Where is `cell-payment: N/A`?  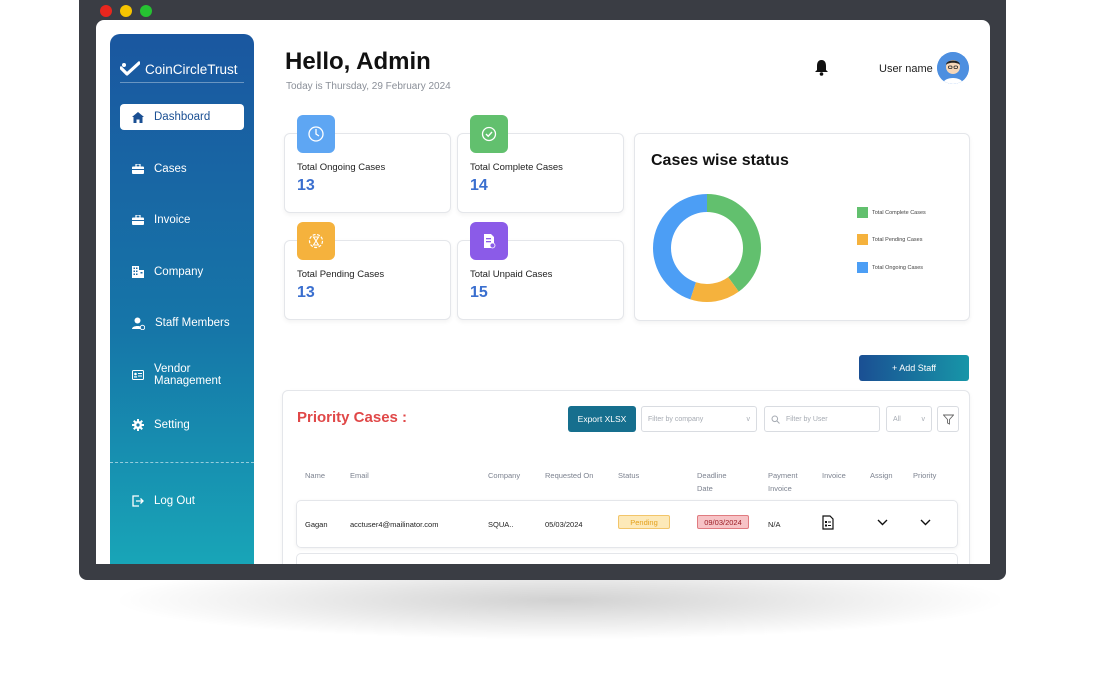 cell-payment: N/A is located at coordinates (774, 524).